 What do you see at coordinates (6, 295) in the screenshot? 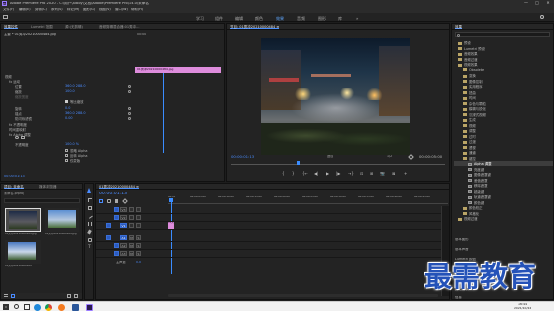
I see `list-view-icon` at bounding box center [6, 295].